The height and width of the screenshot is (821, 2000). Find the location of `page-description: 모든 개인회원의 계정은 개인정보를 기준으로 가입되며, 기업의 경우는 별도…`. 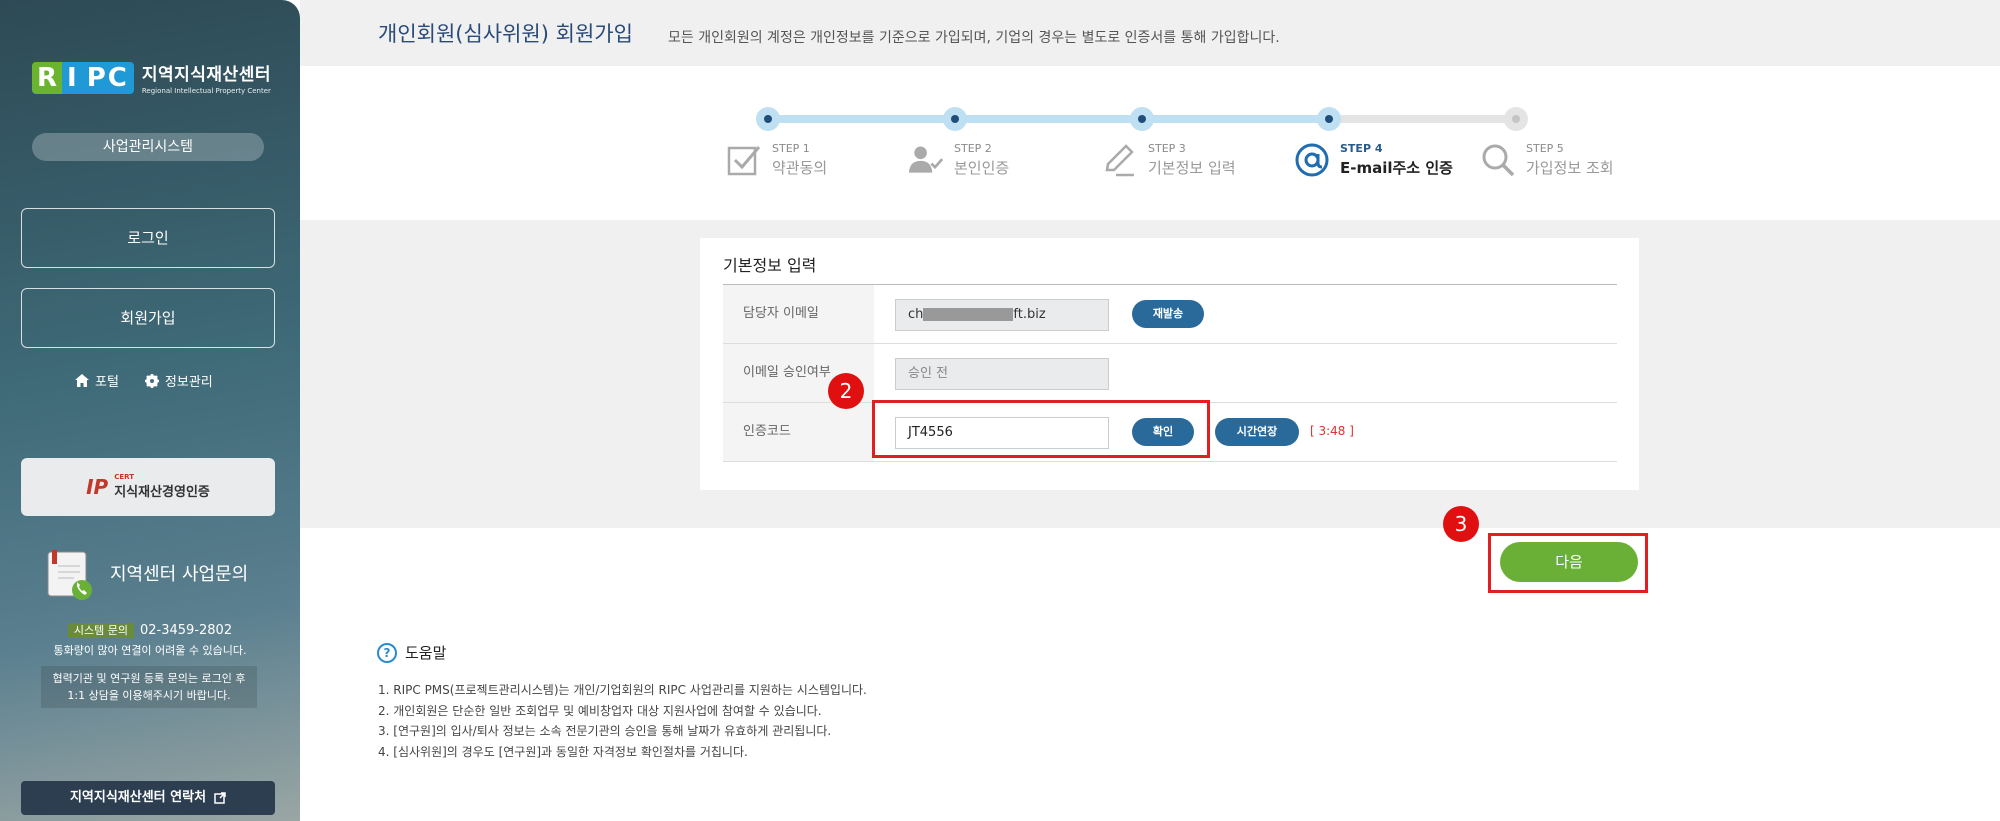

page-description: 모든 개인회원의 계정은 개인정보를 기준으로 가입되며, 기업의 경우는 별도… is located at coordinates (974, 38).